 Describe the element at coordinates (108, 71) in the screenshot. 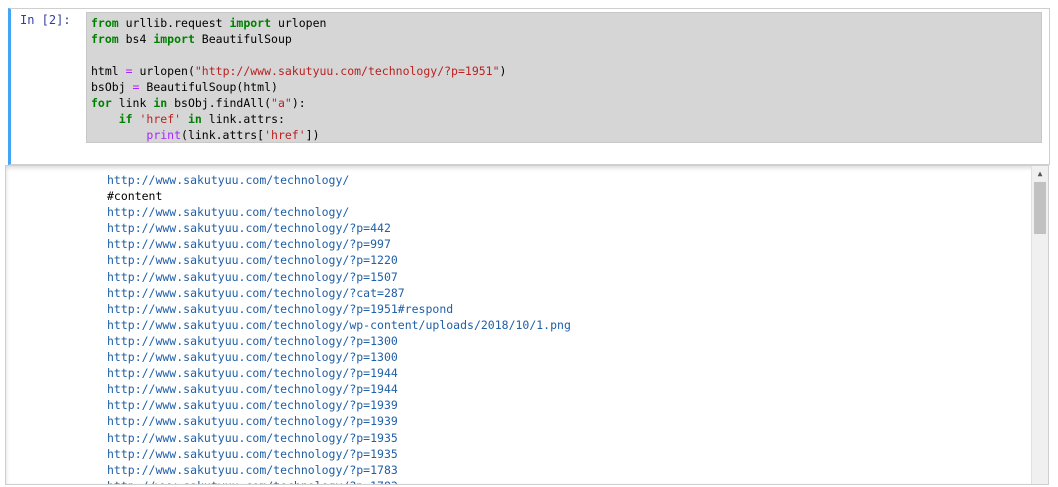

I see `code-token: html` at that location.